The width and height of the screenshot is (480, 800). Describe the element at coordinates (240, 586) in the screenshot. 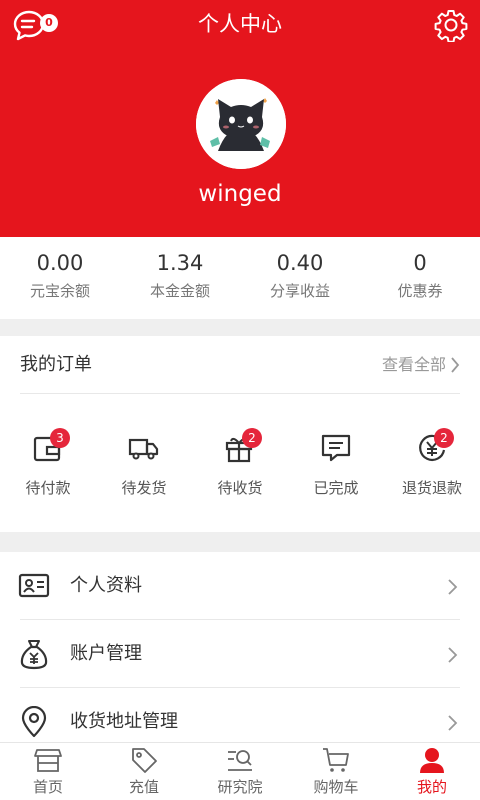

I see `menu-item-profile: 个人资料` at that location.